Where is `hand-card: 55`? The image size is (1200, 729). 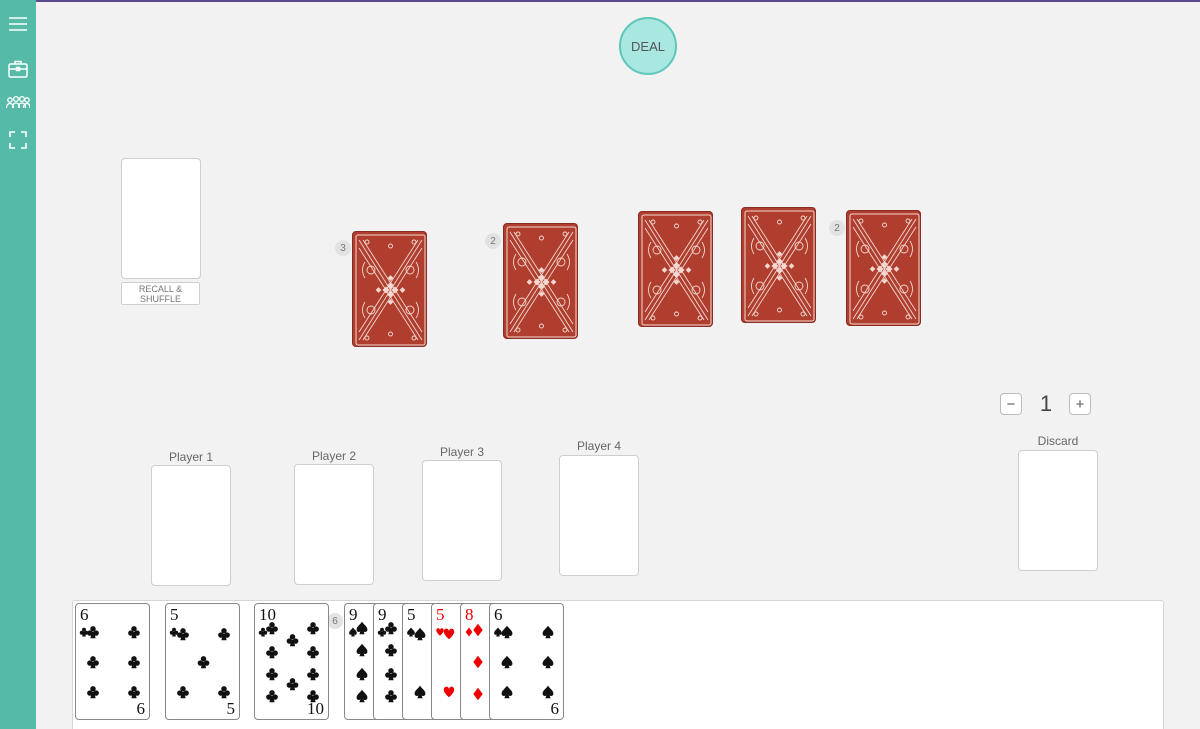
hand-card: 55 is located at coordinates (202, 661).